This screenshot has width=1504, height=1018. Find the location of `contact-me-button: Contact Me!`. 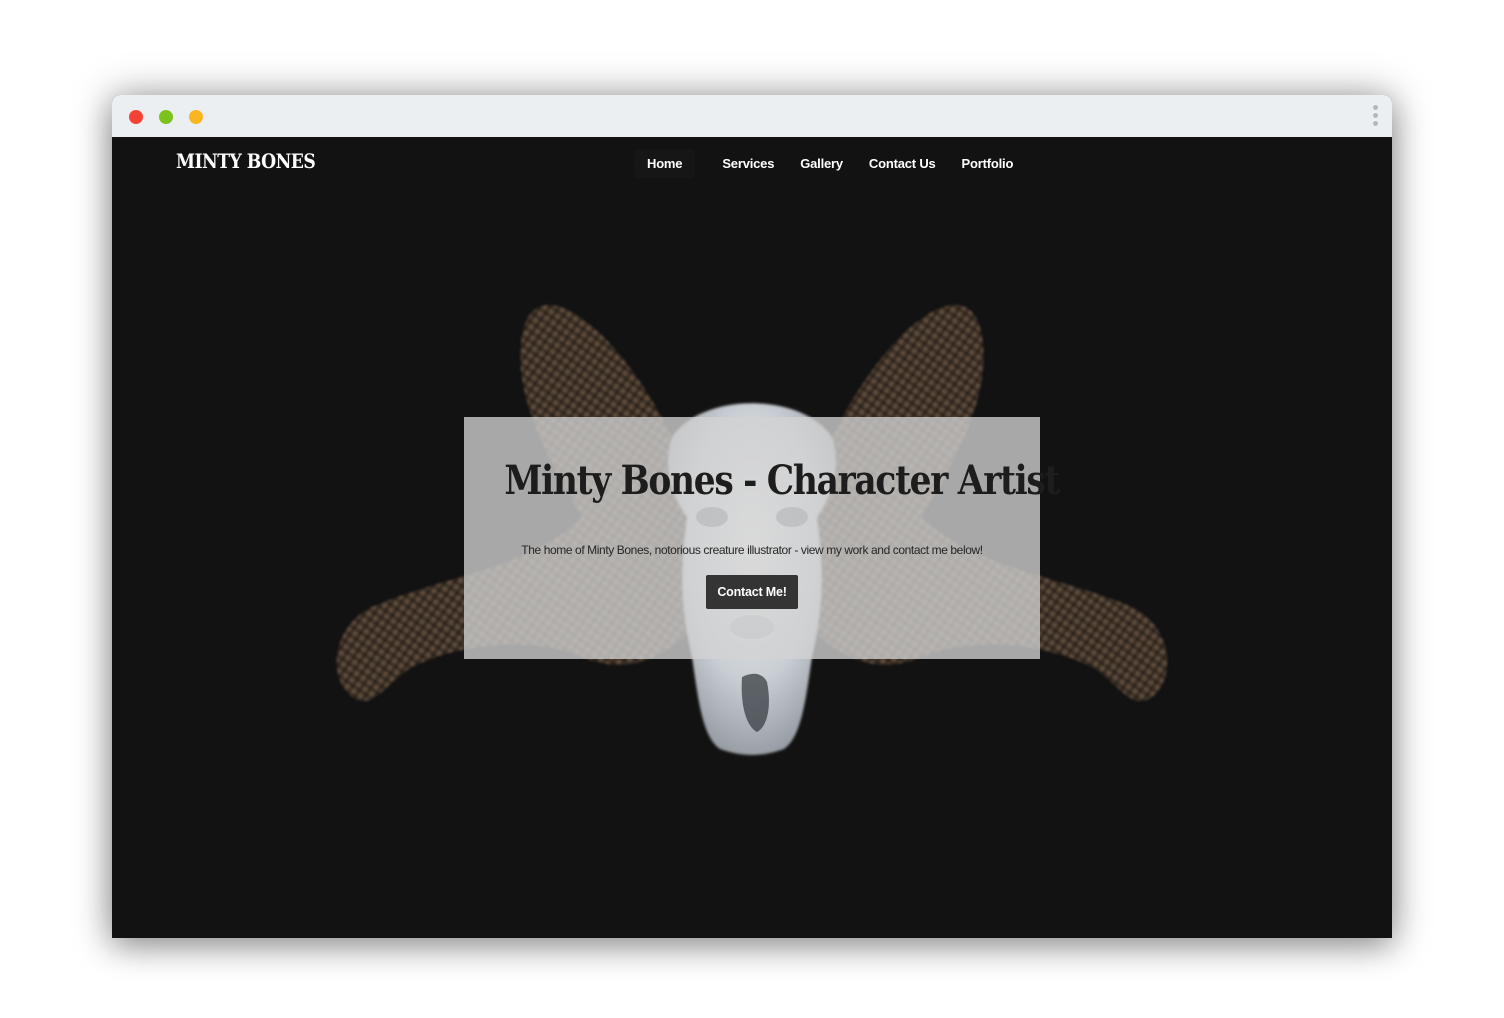

contact-me-button: Contact Me! is located at coordinates (752, 592).